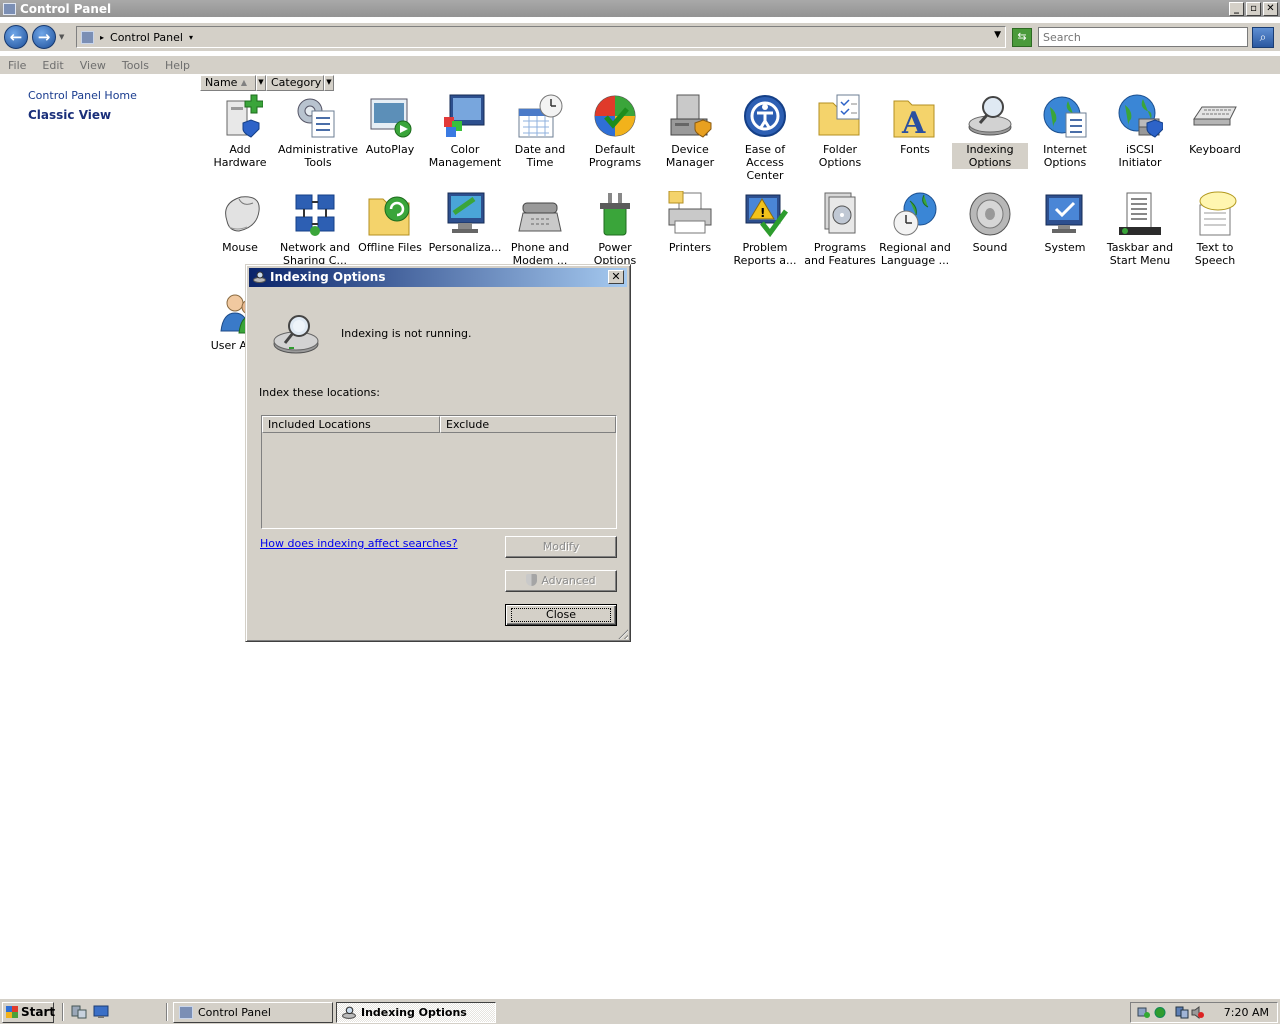  What do you see at coordinates (44, 37) in the screenshot?
I see `forward-button: →` at bounding box center [44, 37].